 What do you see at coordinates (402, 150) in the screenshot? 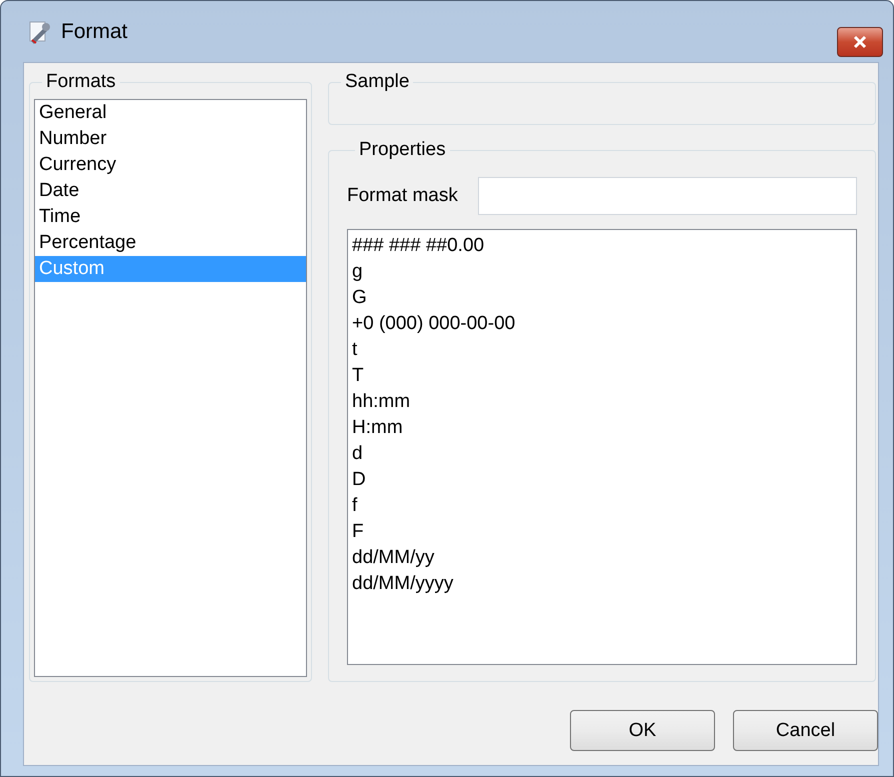
I see `group-label: Properties` at bounding box center [402, 150].